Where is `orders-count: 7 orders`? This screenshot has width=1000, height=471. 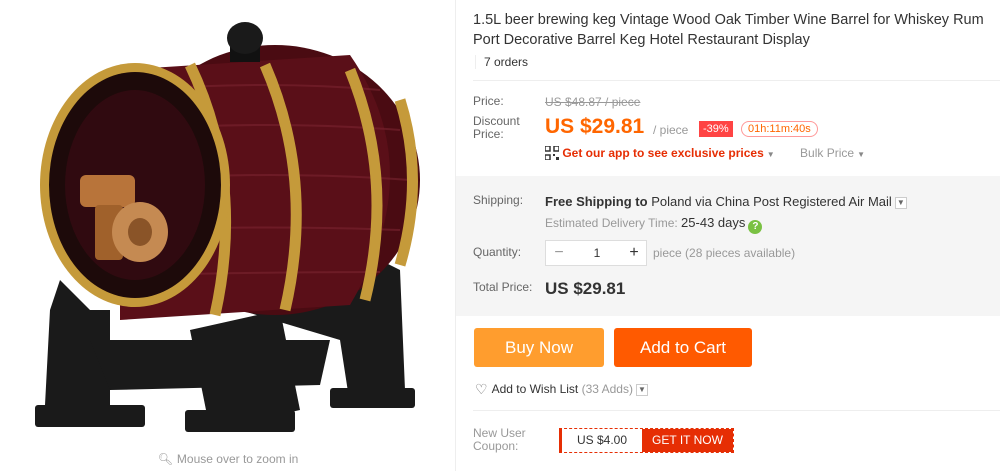 orders-count: 7 orders is located at coordinates (501, 62).